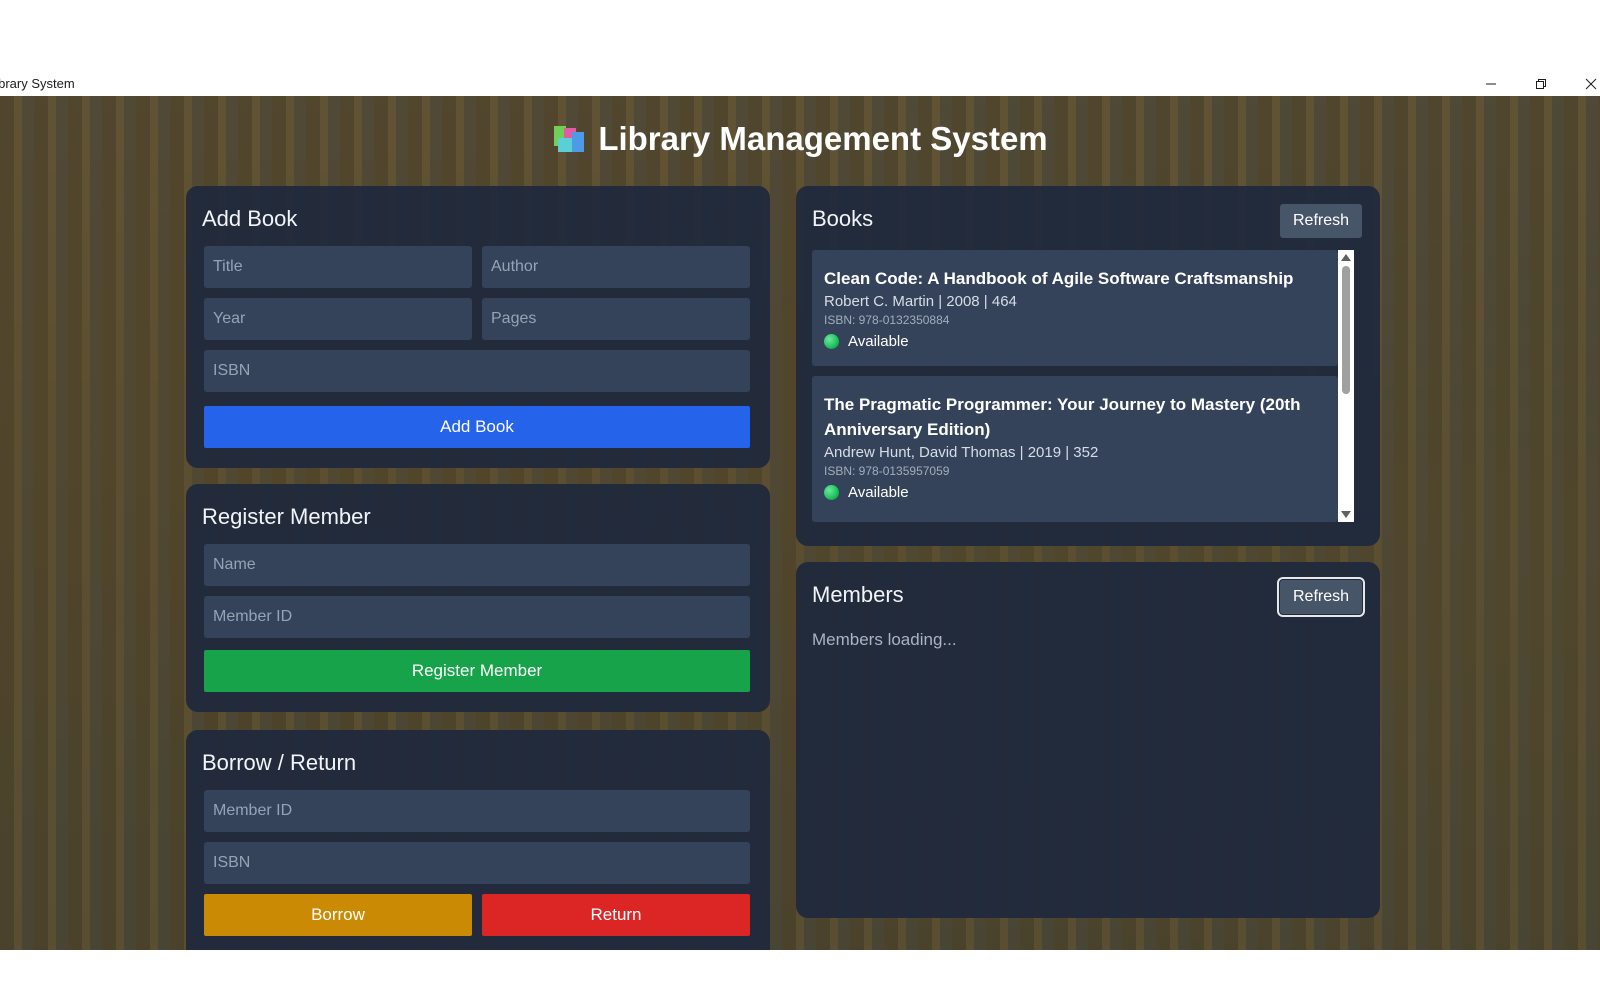  Describe the element at coordinates (286, 516) in the screenshot. I see `register-member-heading: Register Member` at that location.